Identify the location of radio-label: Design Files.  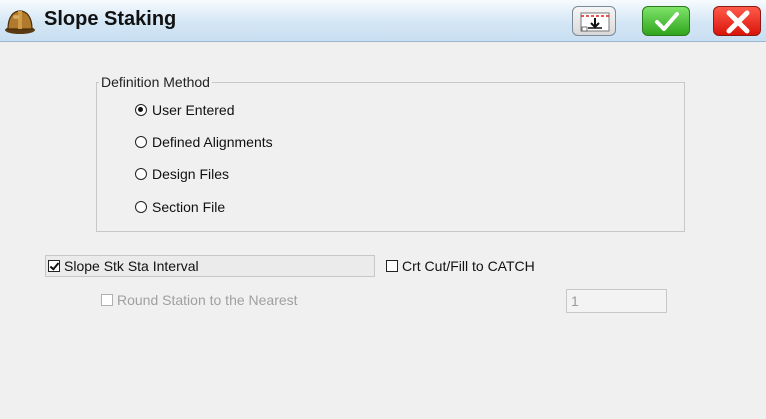
(191, 174).